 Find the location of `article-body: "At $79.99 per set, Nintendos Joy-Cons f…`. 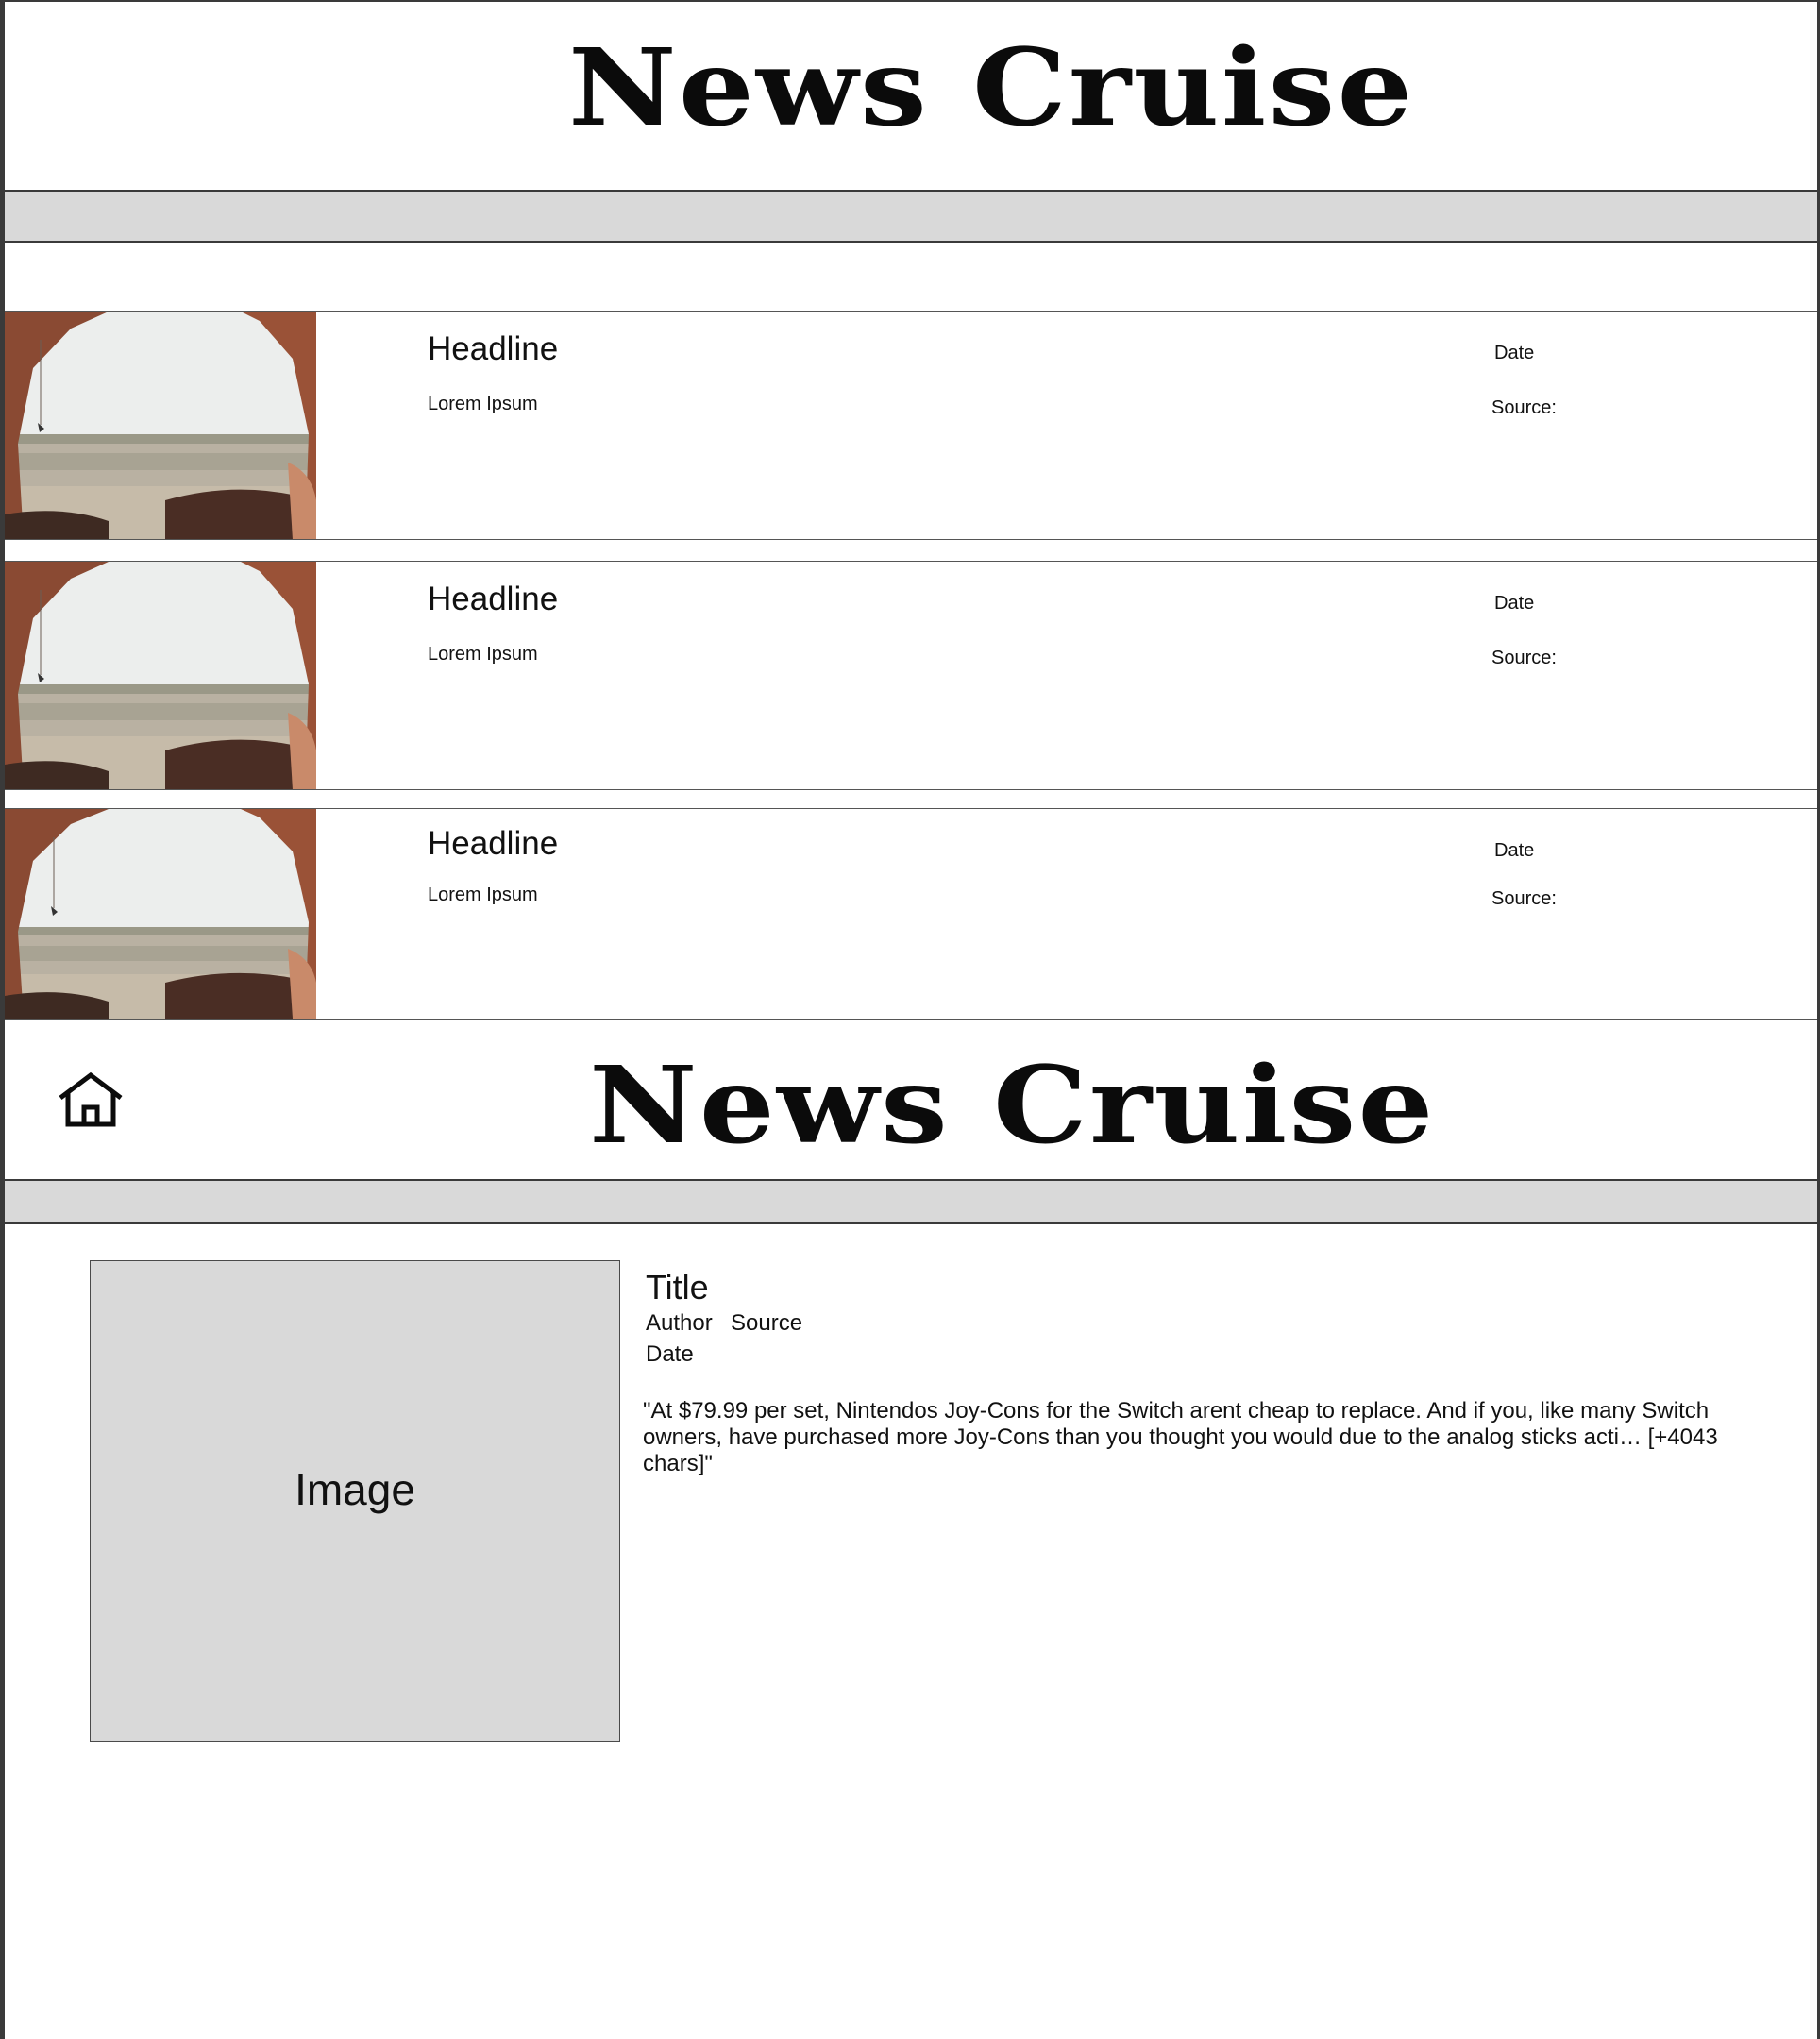

article-body: "At $79.99 per set, Nintendos Joy-Cons f… is located at coordinates (1180, 1437).